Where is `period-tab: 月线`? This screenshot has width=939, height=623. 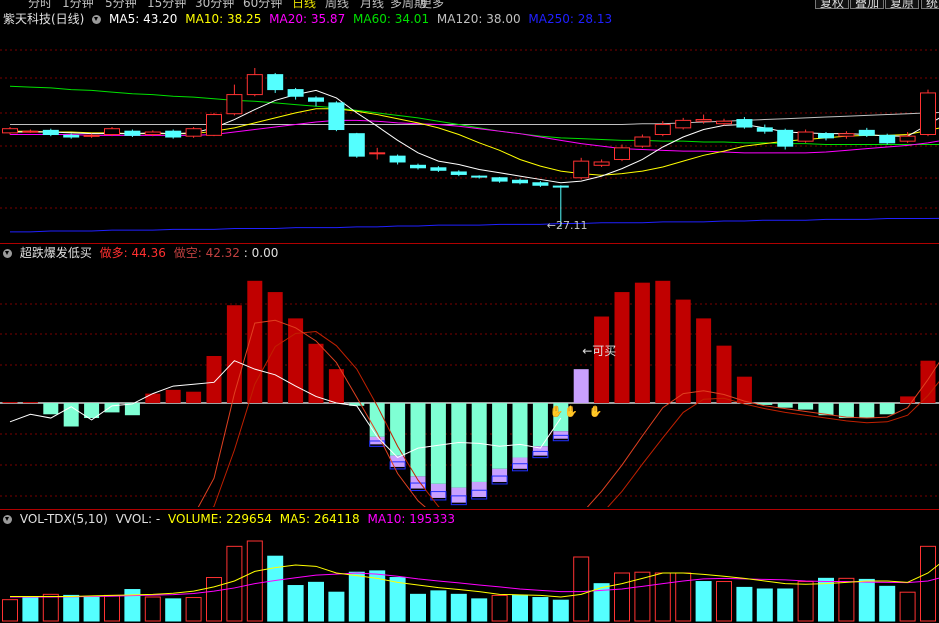
period-tab: 月线 is located at coordinates (372, 4).